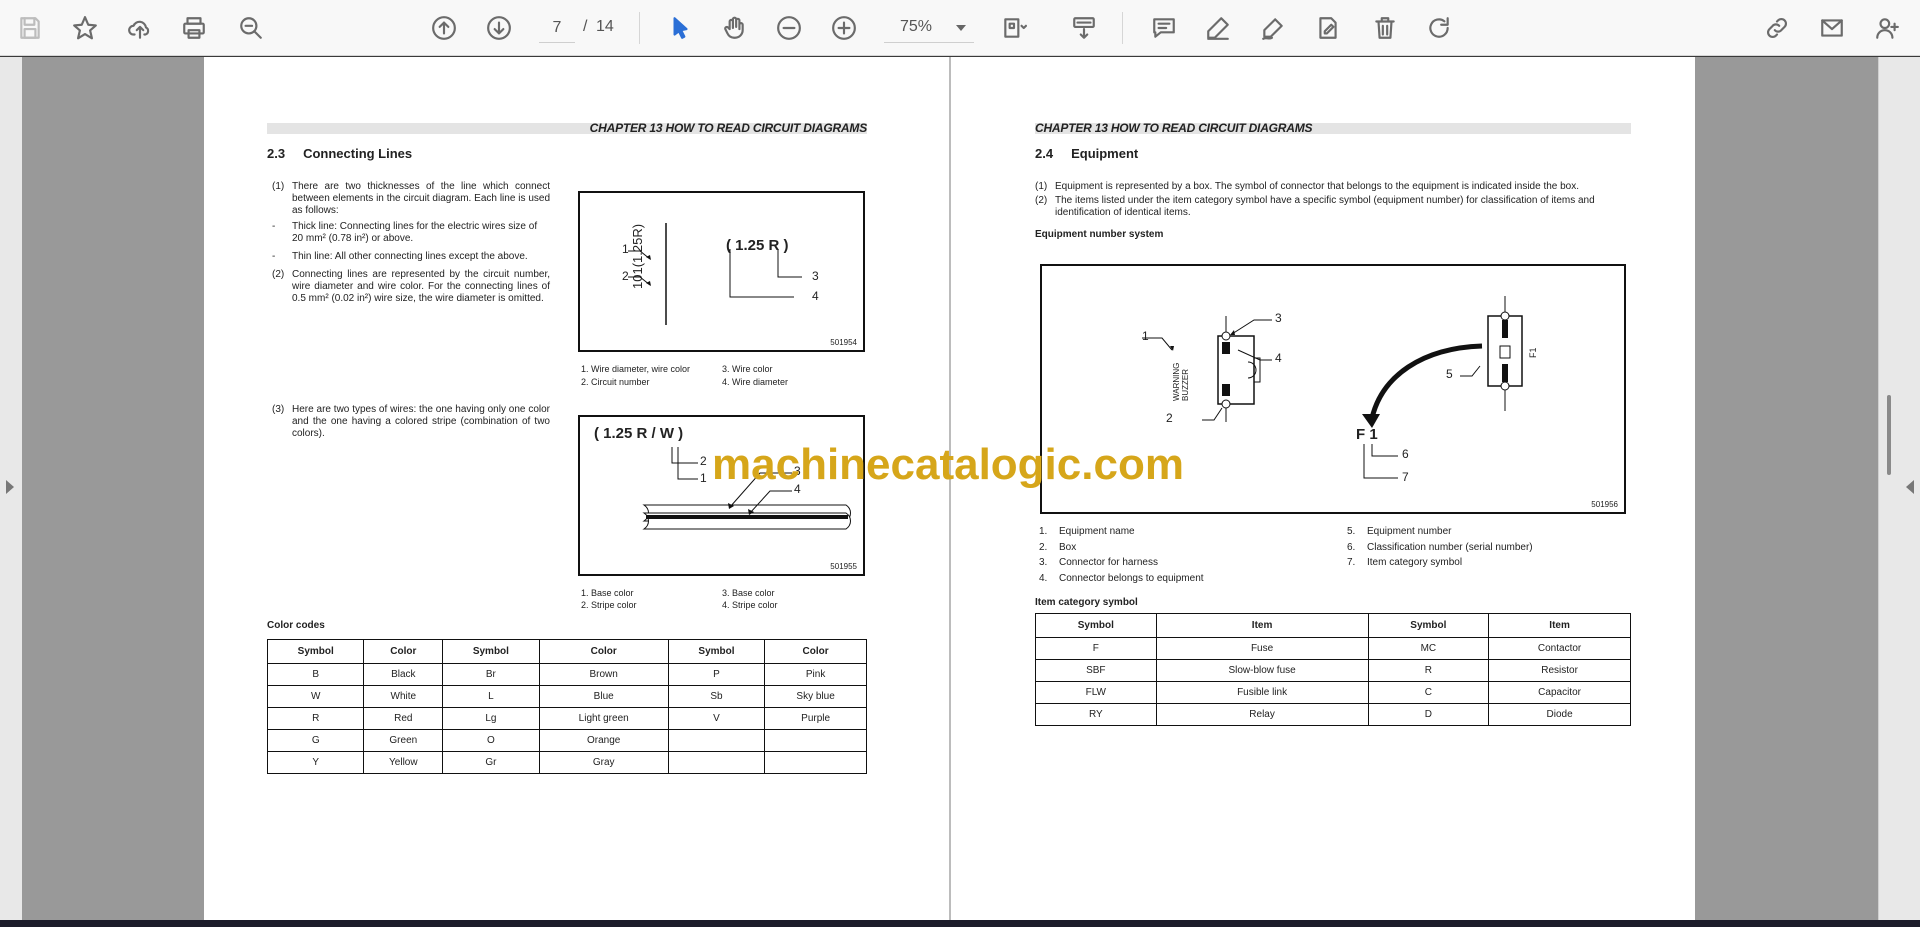 This screenshot has height=927, width=1920. What do you see at coordinates (1351, 531) in the screenshot?
I see `legend-number: 5.` at bounding box center [1351, 531].